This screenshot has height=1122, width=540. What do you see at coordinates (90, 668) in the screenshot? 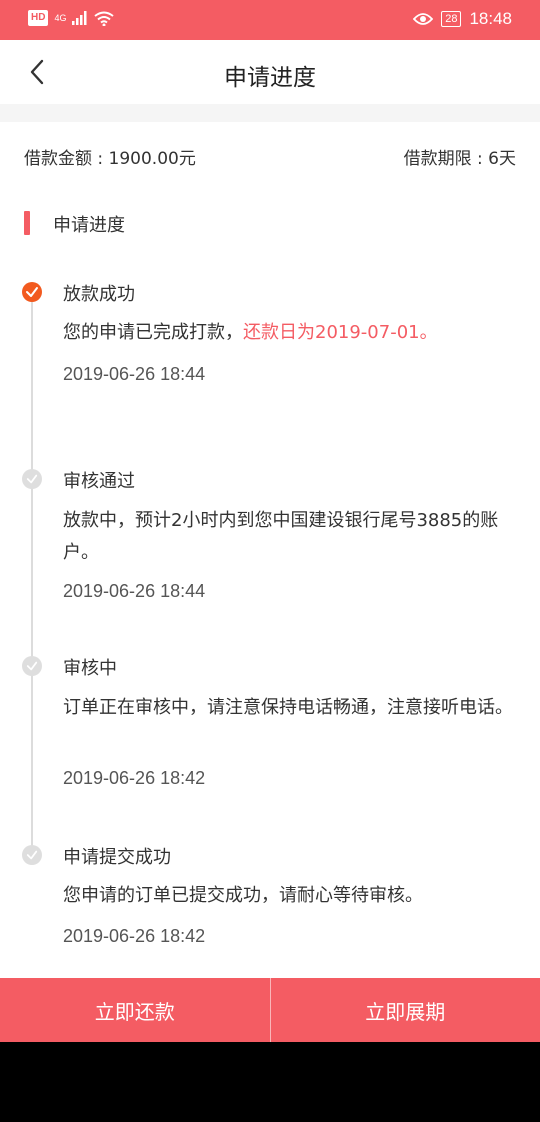
I see `step-title: 审核中` at bounding box center [90, 668].